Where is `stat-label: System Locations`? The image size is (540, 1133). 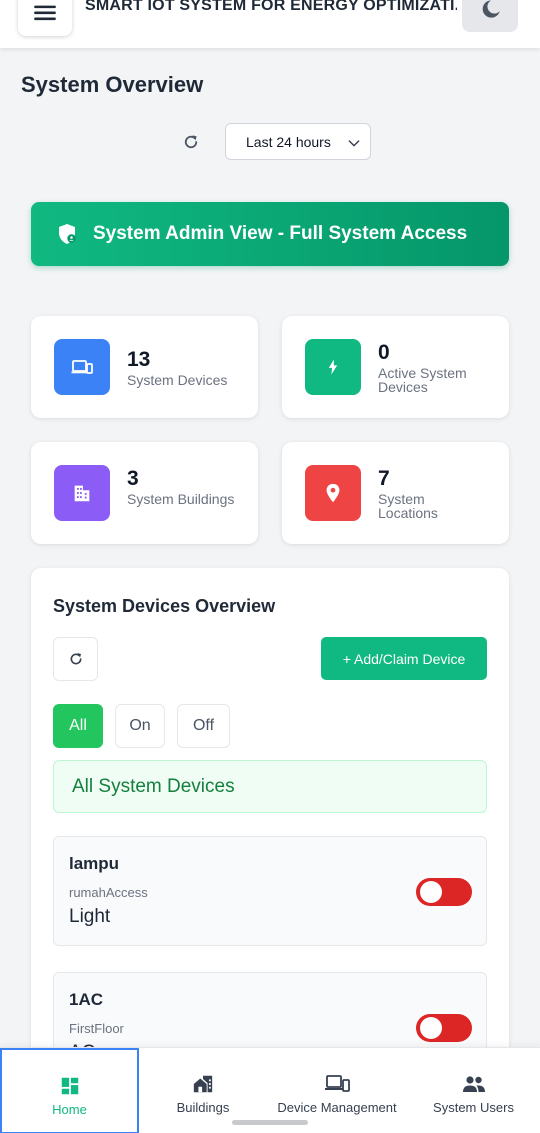
stat-label: System Locations is located at coordinates (408, 506).